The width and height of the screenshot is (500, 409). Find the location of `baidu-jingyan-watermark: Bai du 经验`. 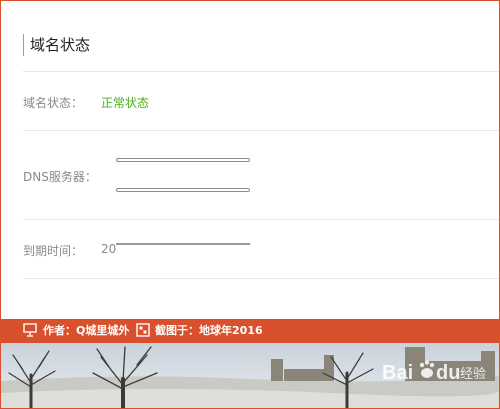

baidu-jingyan-watermark: Bai du 经验 is located at coordinates (434, 372).